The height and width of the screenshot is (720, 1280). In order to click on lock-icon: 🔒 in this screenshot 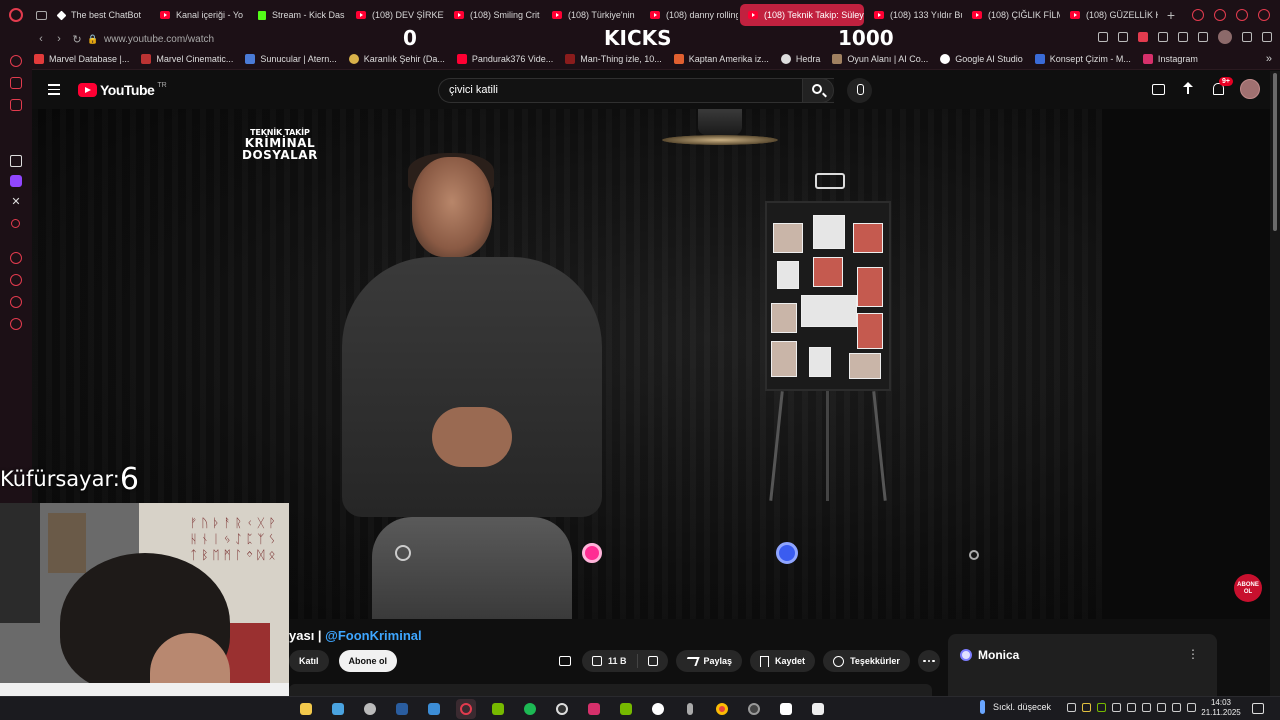, I will do `click(93, 39)`.